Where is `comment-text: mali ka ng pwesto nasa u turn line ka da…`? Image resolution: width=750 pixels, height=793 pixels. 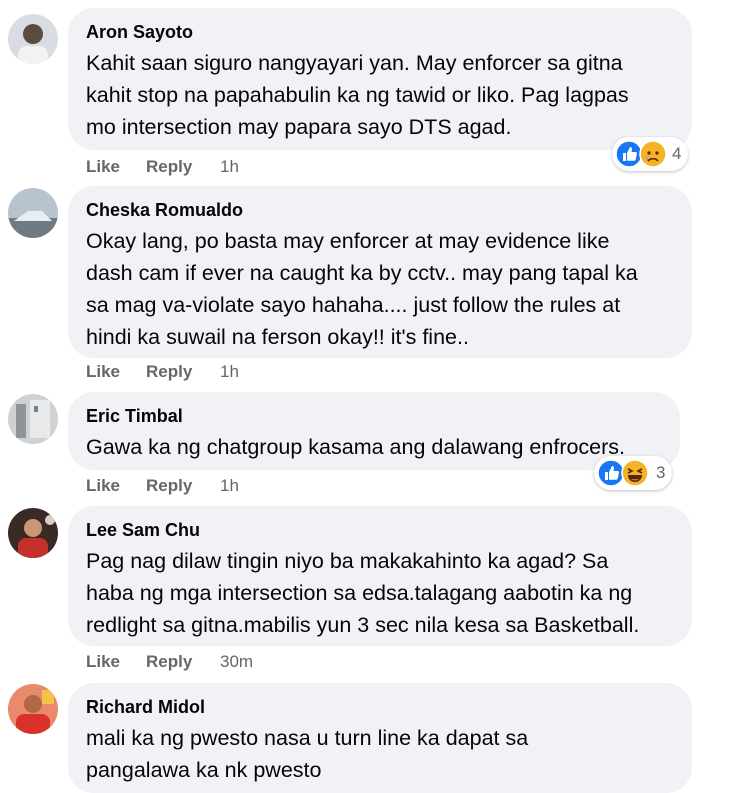
comment-text: mali ka ng pwesto nasa u turn line ka da… is located at coordinates (307, 754).